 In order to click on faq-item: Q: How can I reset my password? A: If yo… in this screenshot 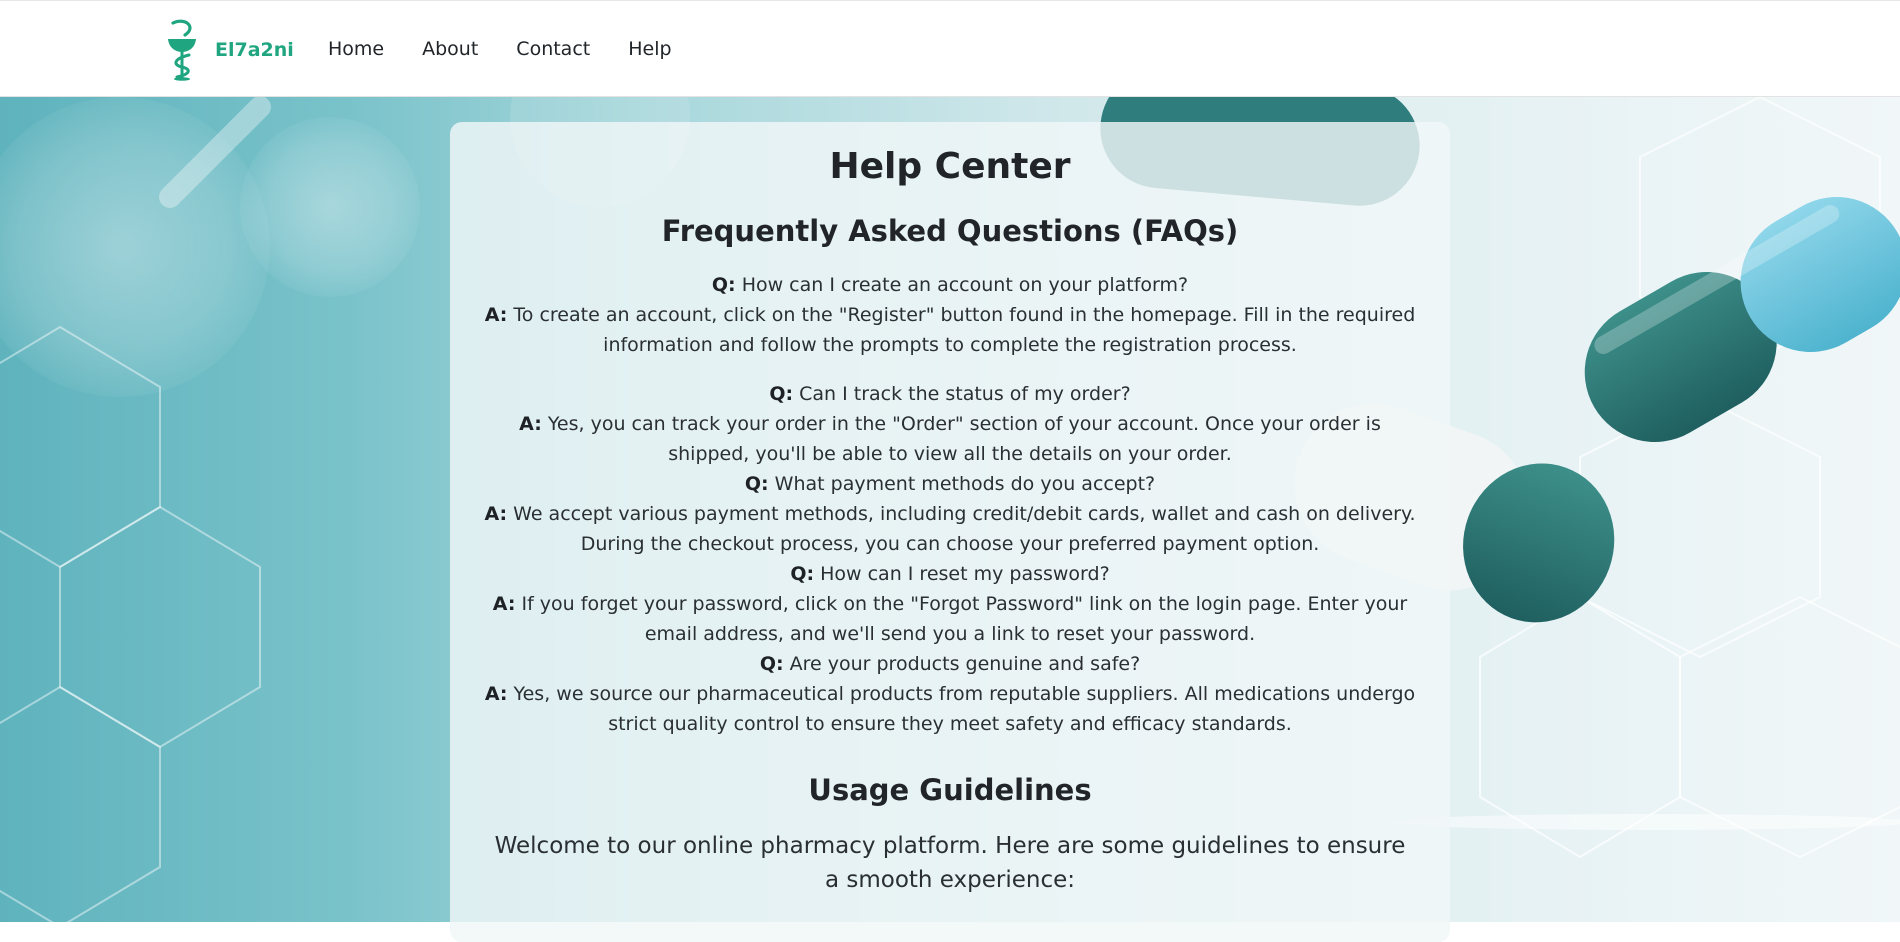, I will do `click(950, 604)`.